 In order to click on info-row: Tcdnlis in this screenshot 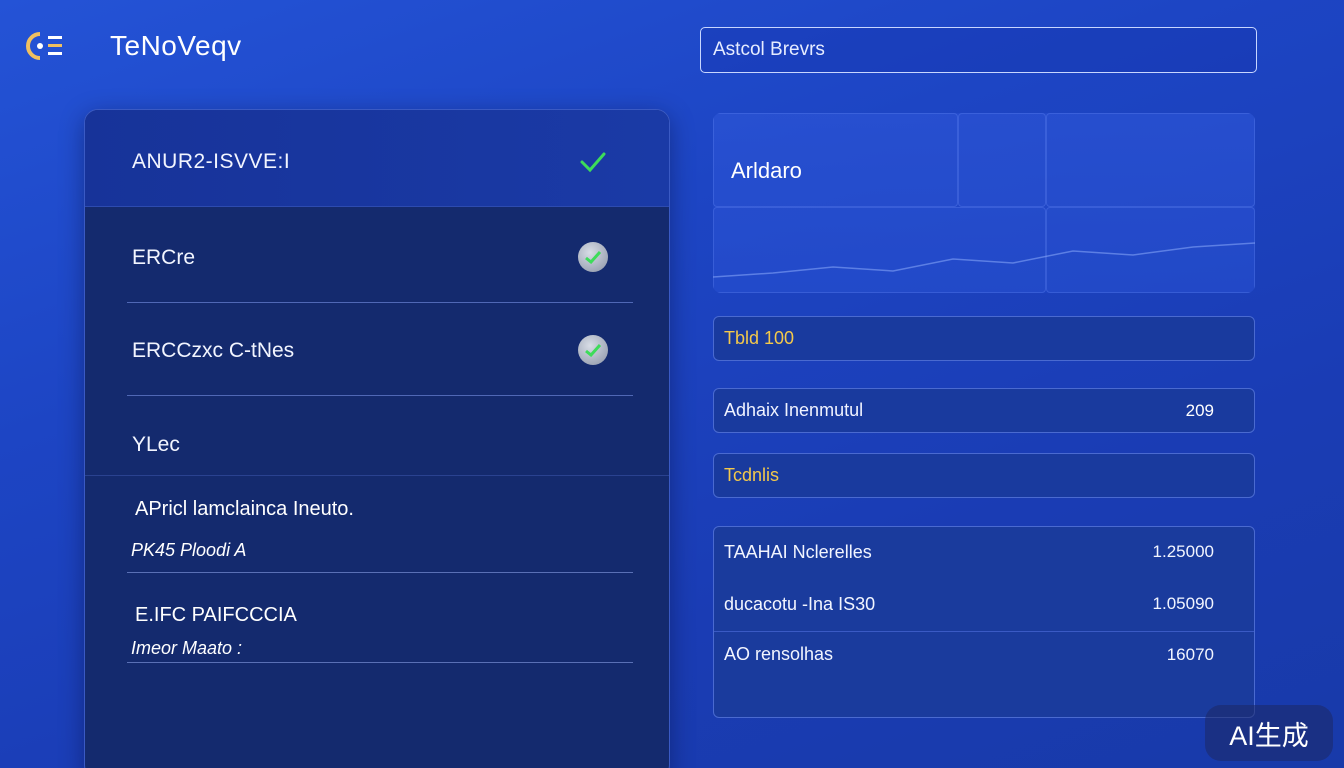, I will do `click(984, 475)`.